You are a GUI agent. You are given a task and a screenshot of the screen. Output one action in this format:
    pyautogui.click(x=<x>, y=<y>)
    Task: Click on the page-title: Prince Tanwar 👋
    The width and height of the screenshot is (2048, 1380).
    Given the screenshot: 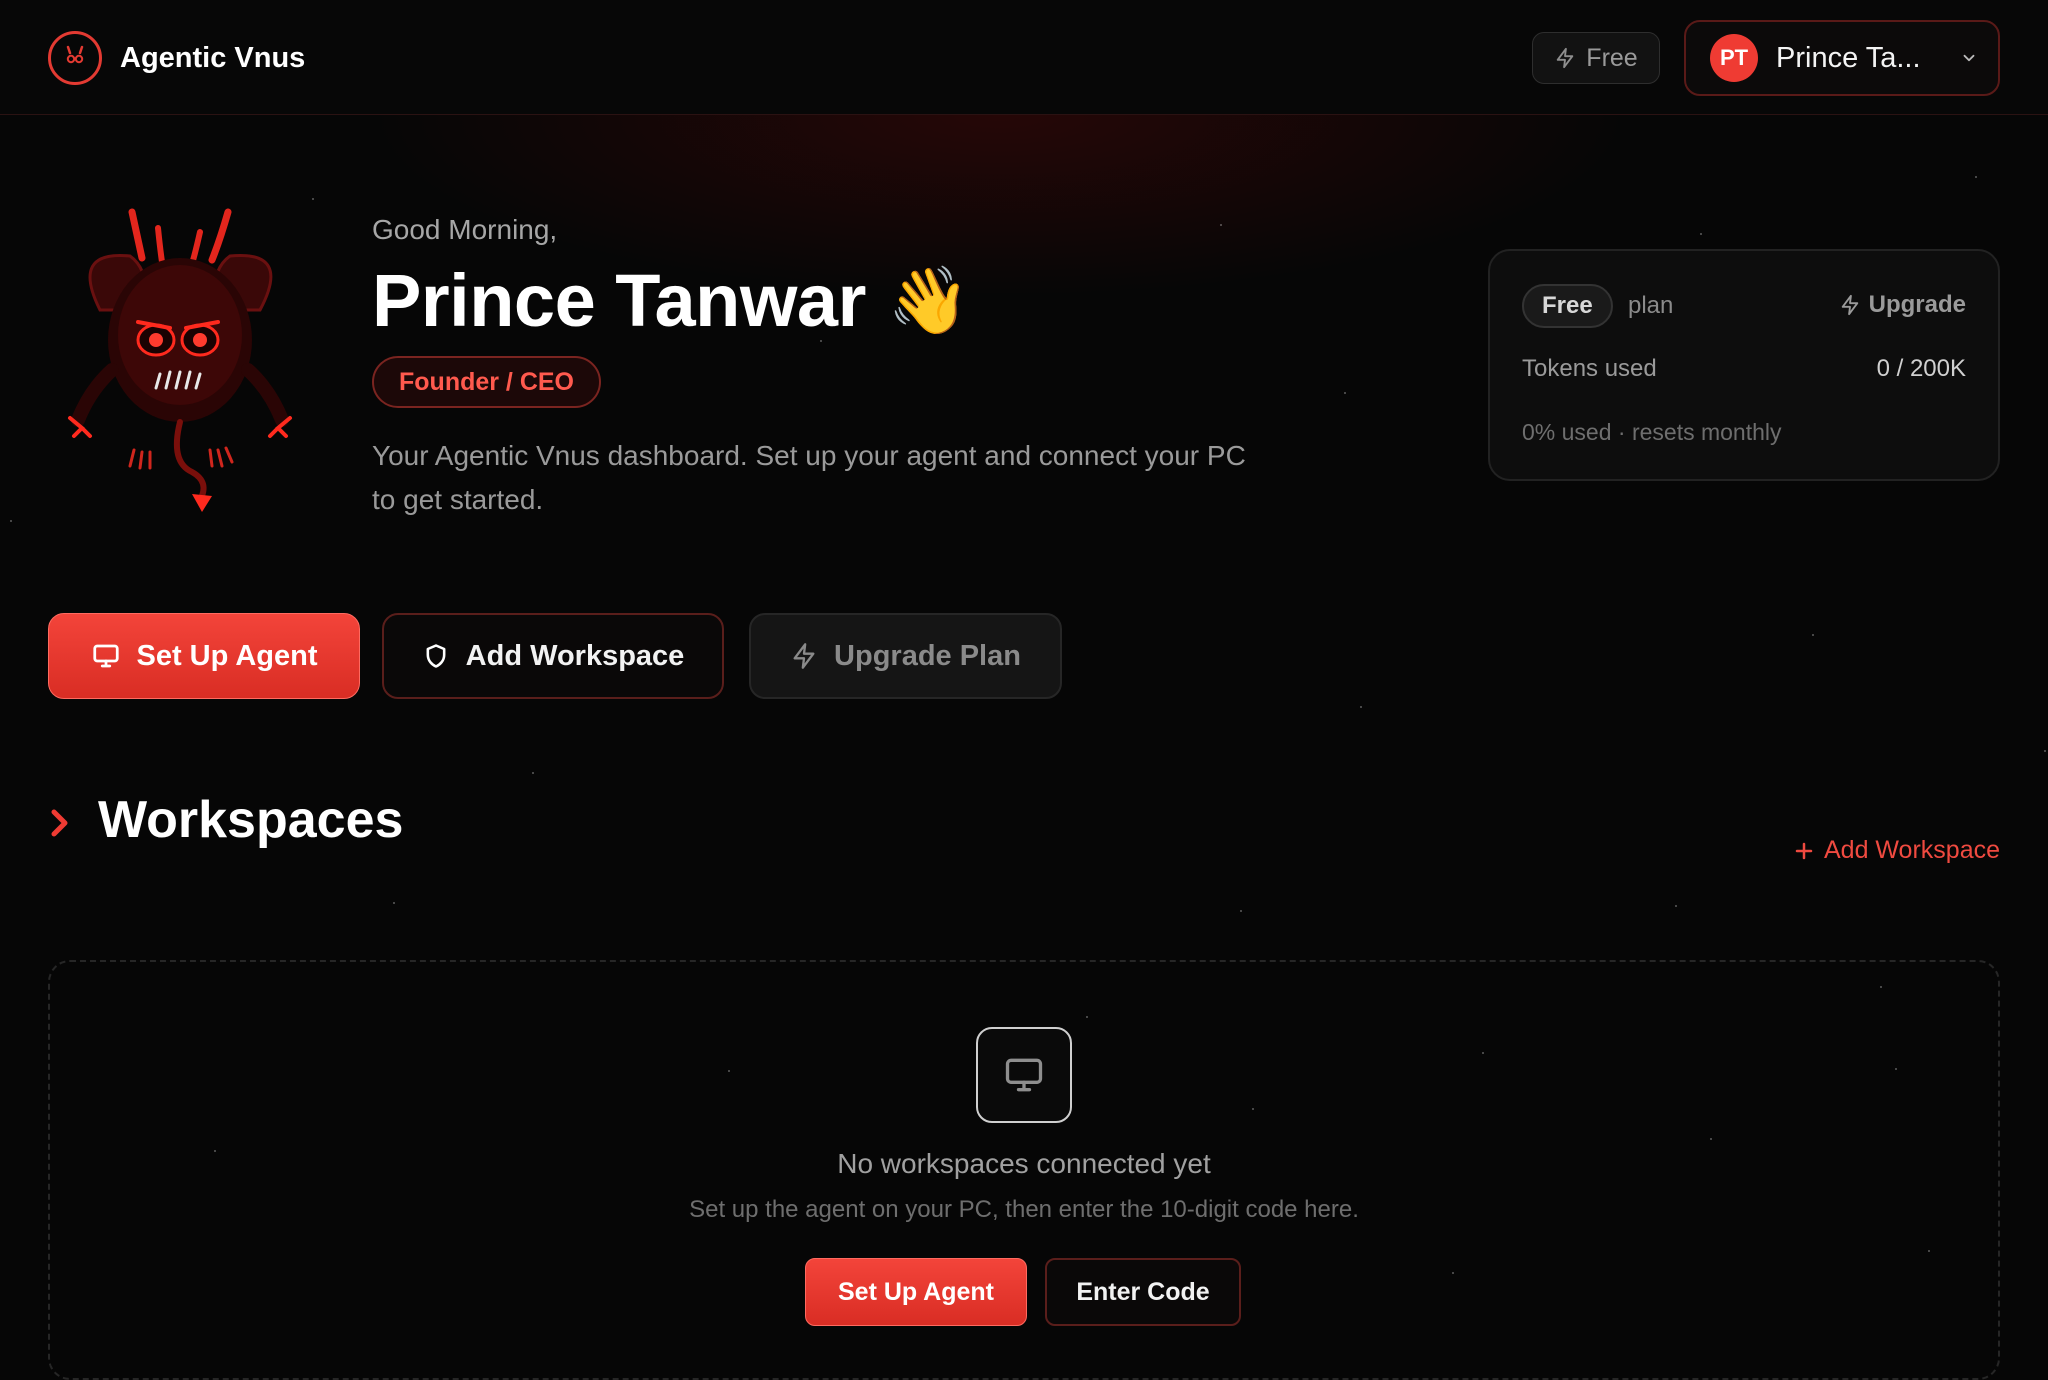 What is the action you would take?
    pyautogui.click(x=671, y=300)
    